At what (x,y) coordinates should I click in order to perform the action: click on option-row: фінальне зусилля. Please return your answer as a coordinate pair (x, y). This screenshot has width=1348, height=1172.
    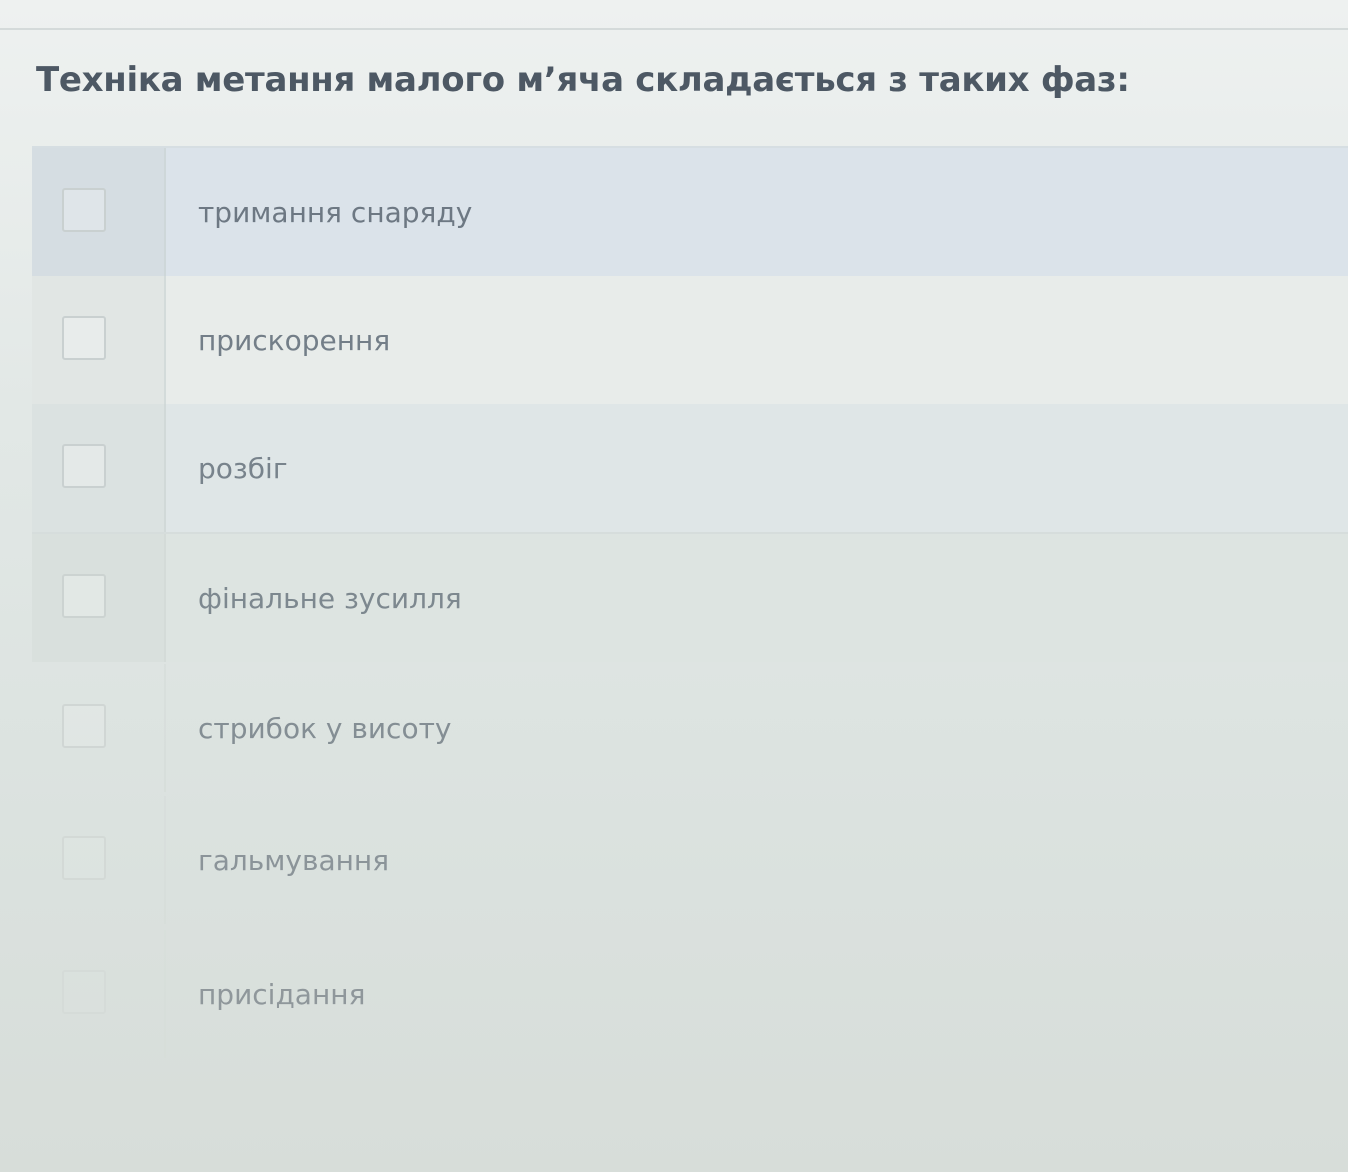
    Looking at the image, I should click on (690, 598).